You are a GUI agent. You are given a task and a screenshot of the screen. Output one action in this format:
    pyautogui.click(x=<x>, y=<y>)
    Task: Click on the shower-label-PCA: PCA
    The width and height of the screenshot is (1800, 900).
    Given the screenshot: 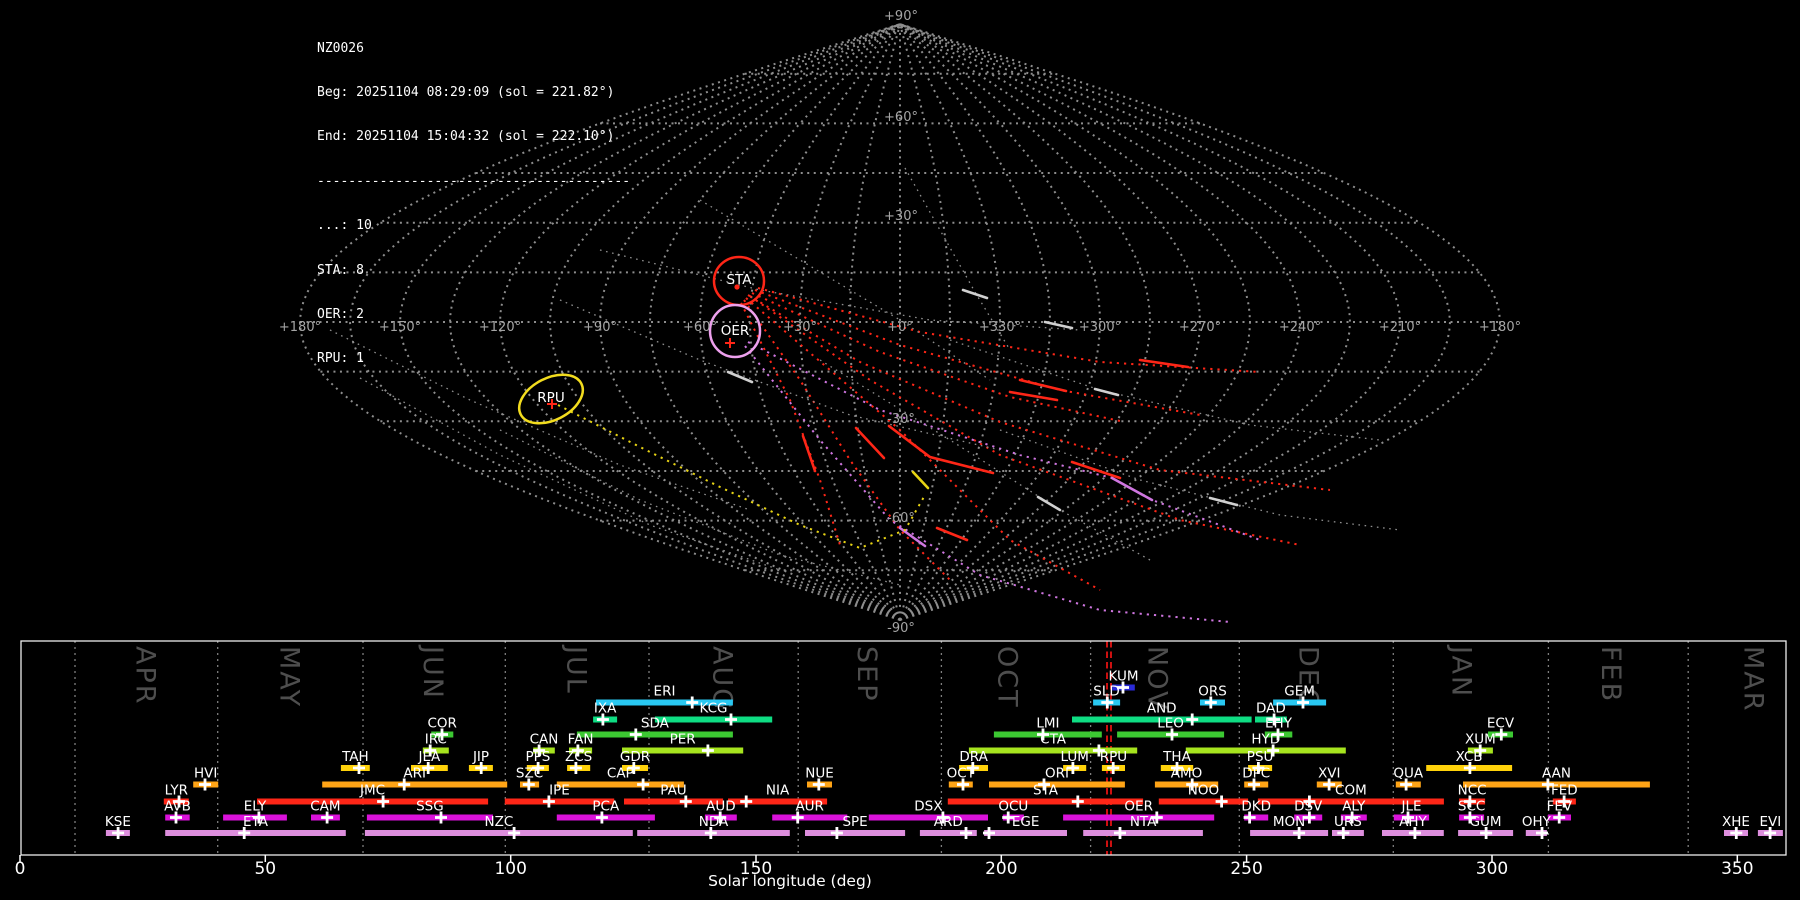 What is the action you would take?
    pyautogui.click(x=606, y=807)
    